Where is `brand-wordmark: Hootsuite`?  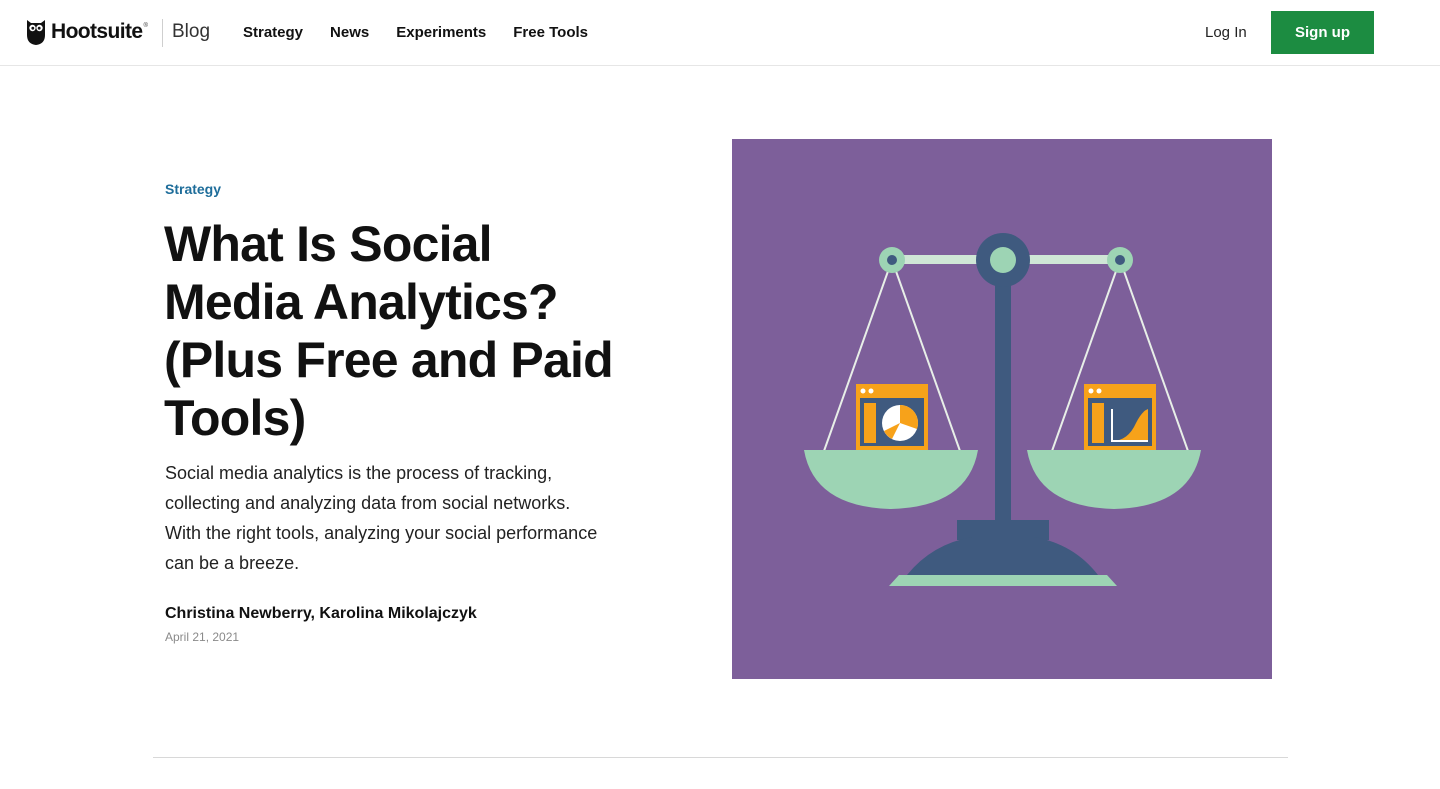 brand-wordmark: Hootsuite is located at coordinates (97, 31).